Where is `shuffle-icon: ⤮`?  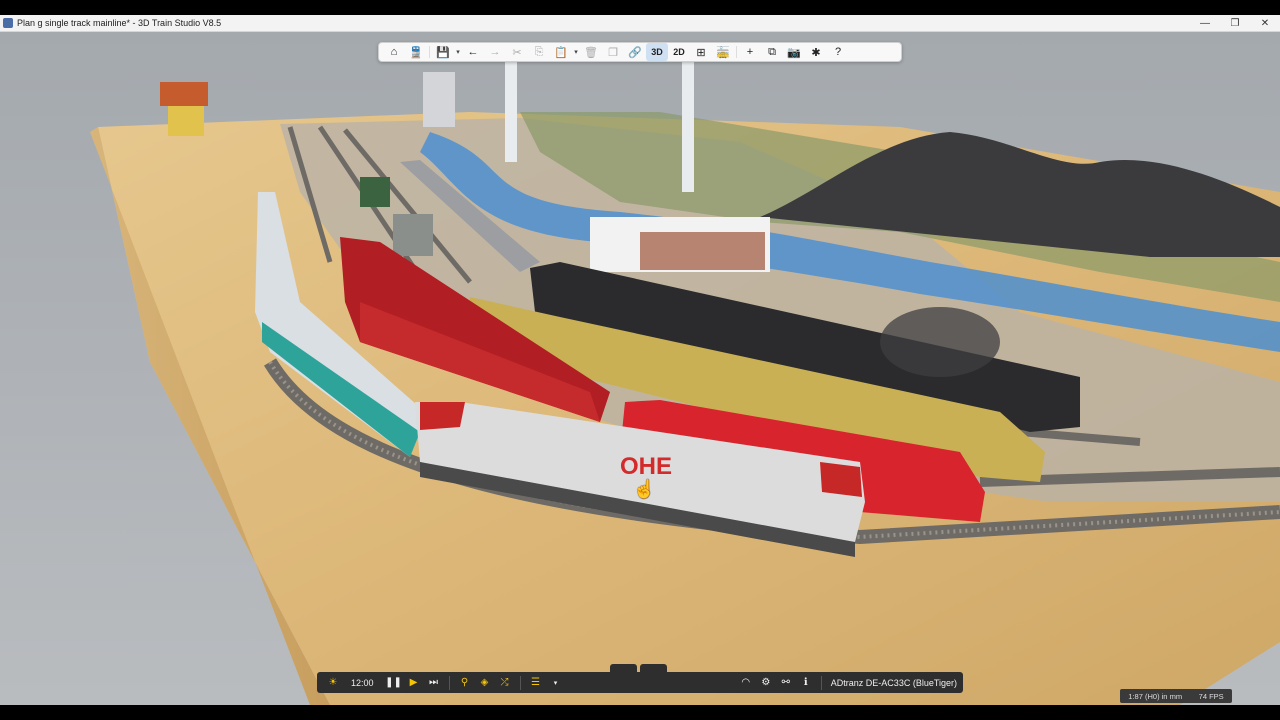 shuffle-icon: ⤮ is located at coordinates (505, 683).